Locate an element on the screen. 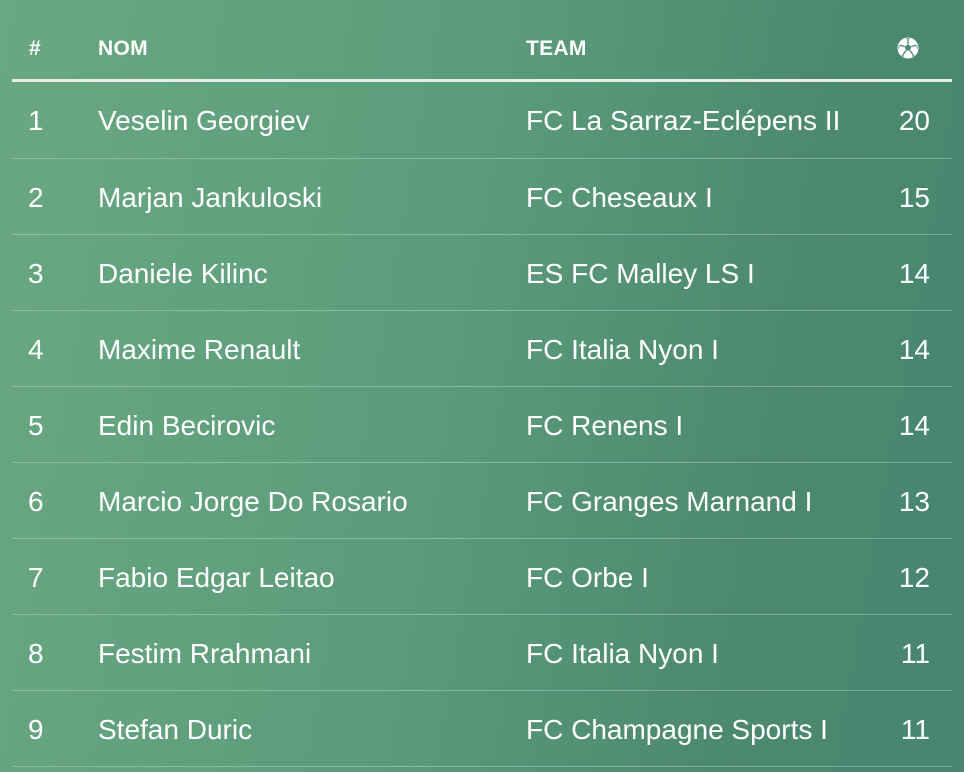  row-rank: 9 is located at coordinates (36, 729).